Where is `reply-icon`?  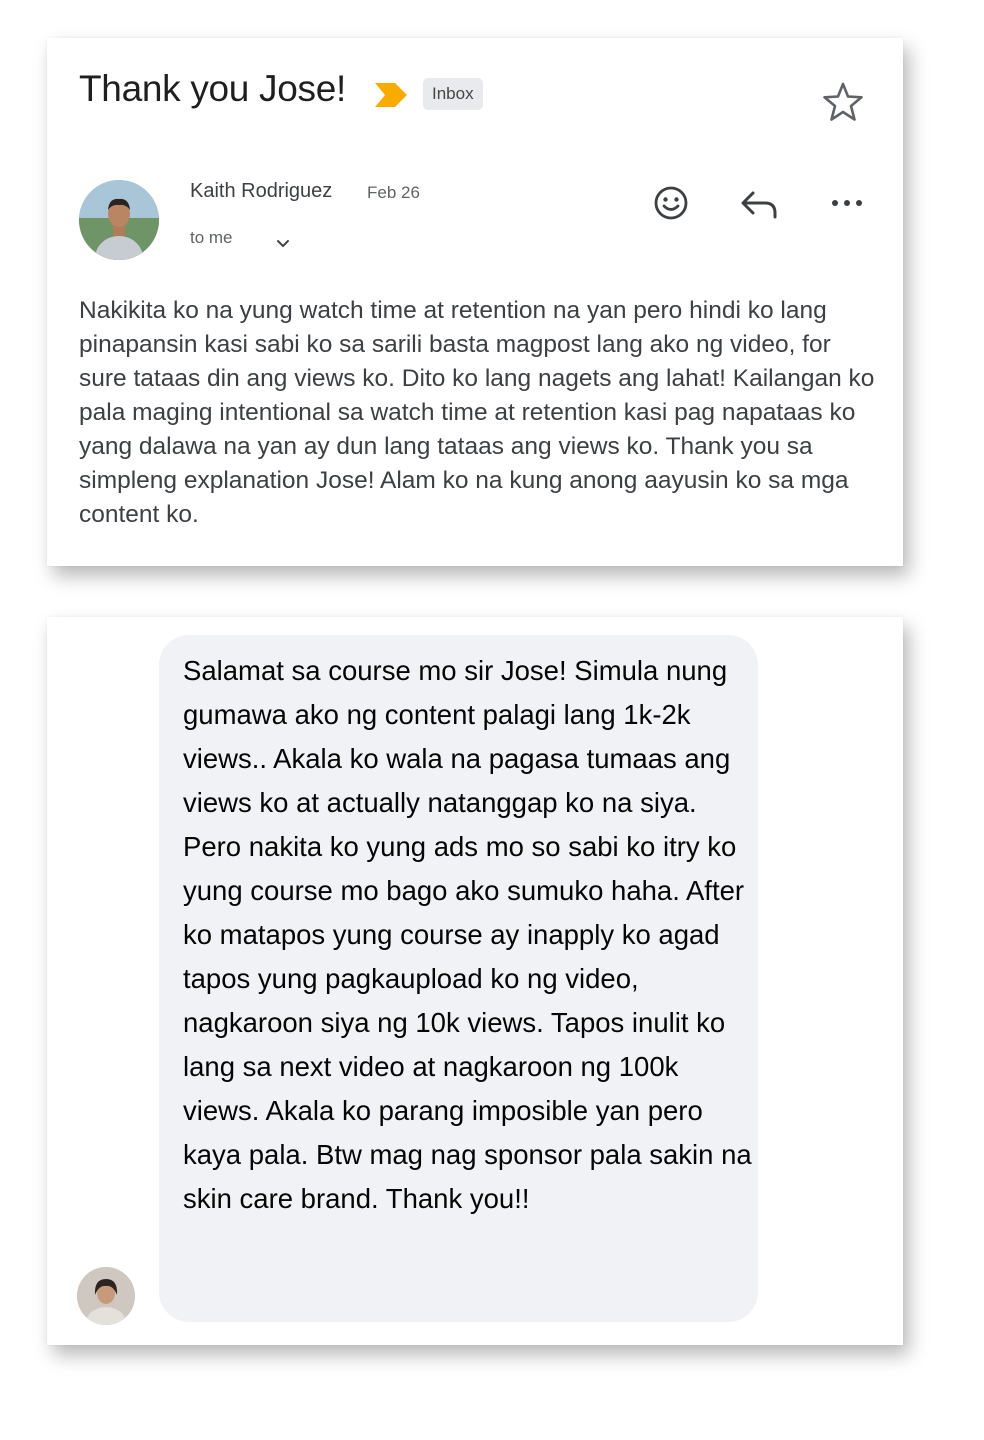 reply-icon is located at coordinates (759, 203).